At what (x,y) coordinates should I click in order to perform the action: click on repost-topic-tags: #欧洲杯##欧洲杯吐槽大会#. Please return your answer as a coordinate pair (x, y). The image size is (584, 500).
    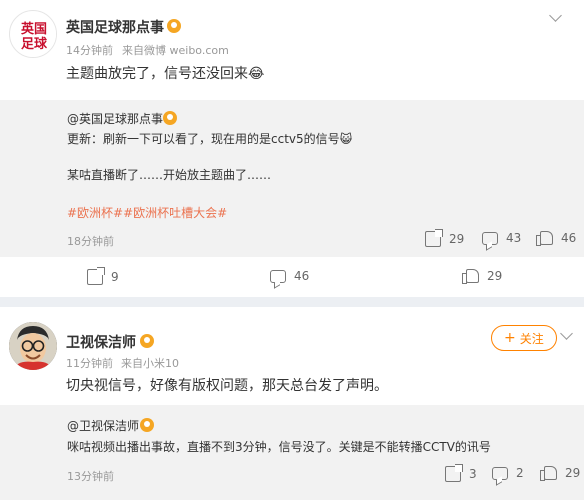
    Looking at the image, I should click on (147, 212).